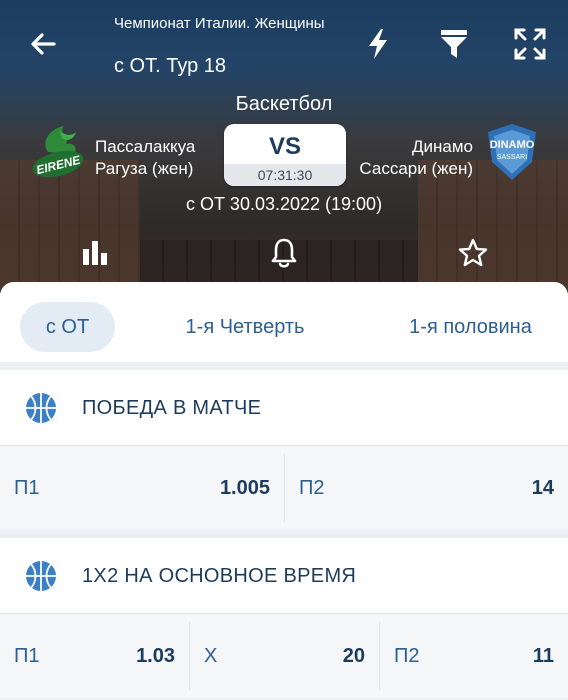 This screenshot has width=568, height=700. Describe the element at coordinates (442, 146) in the screenshot. I see `team-right-name-line1: Динамо` at that location.